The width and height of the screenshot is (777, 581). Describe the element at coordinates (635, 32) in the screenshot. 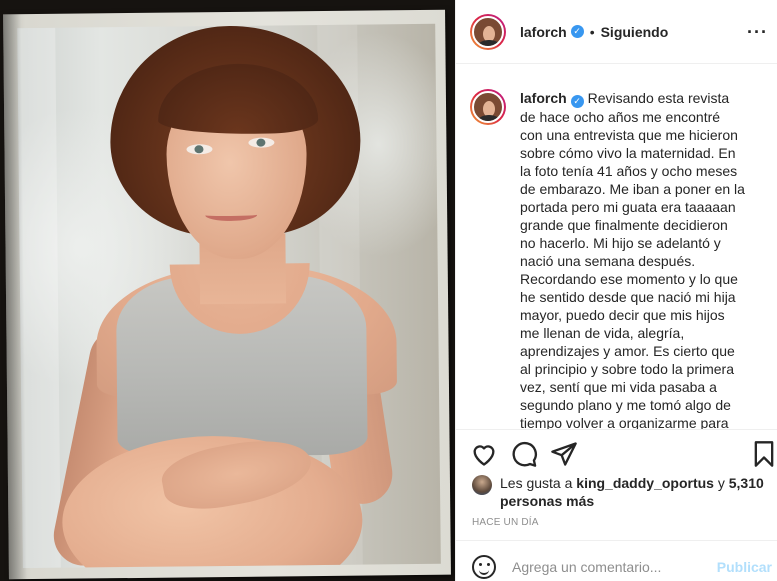

I see `follow-status-button: Siguiendo` at that location.